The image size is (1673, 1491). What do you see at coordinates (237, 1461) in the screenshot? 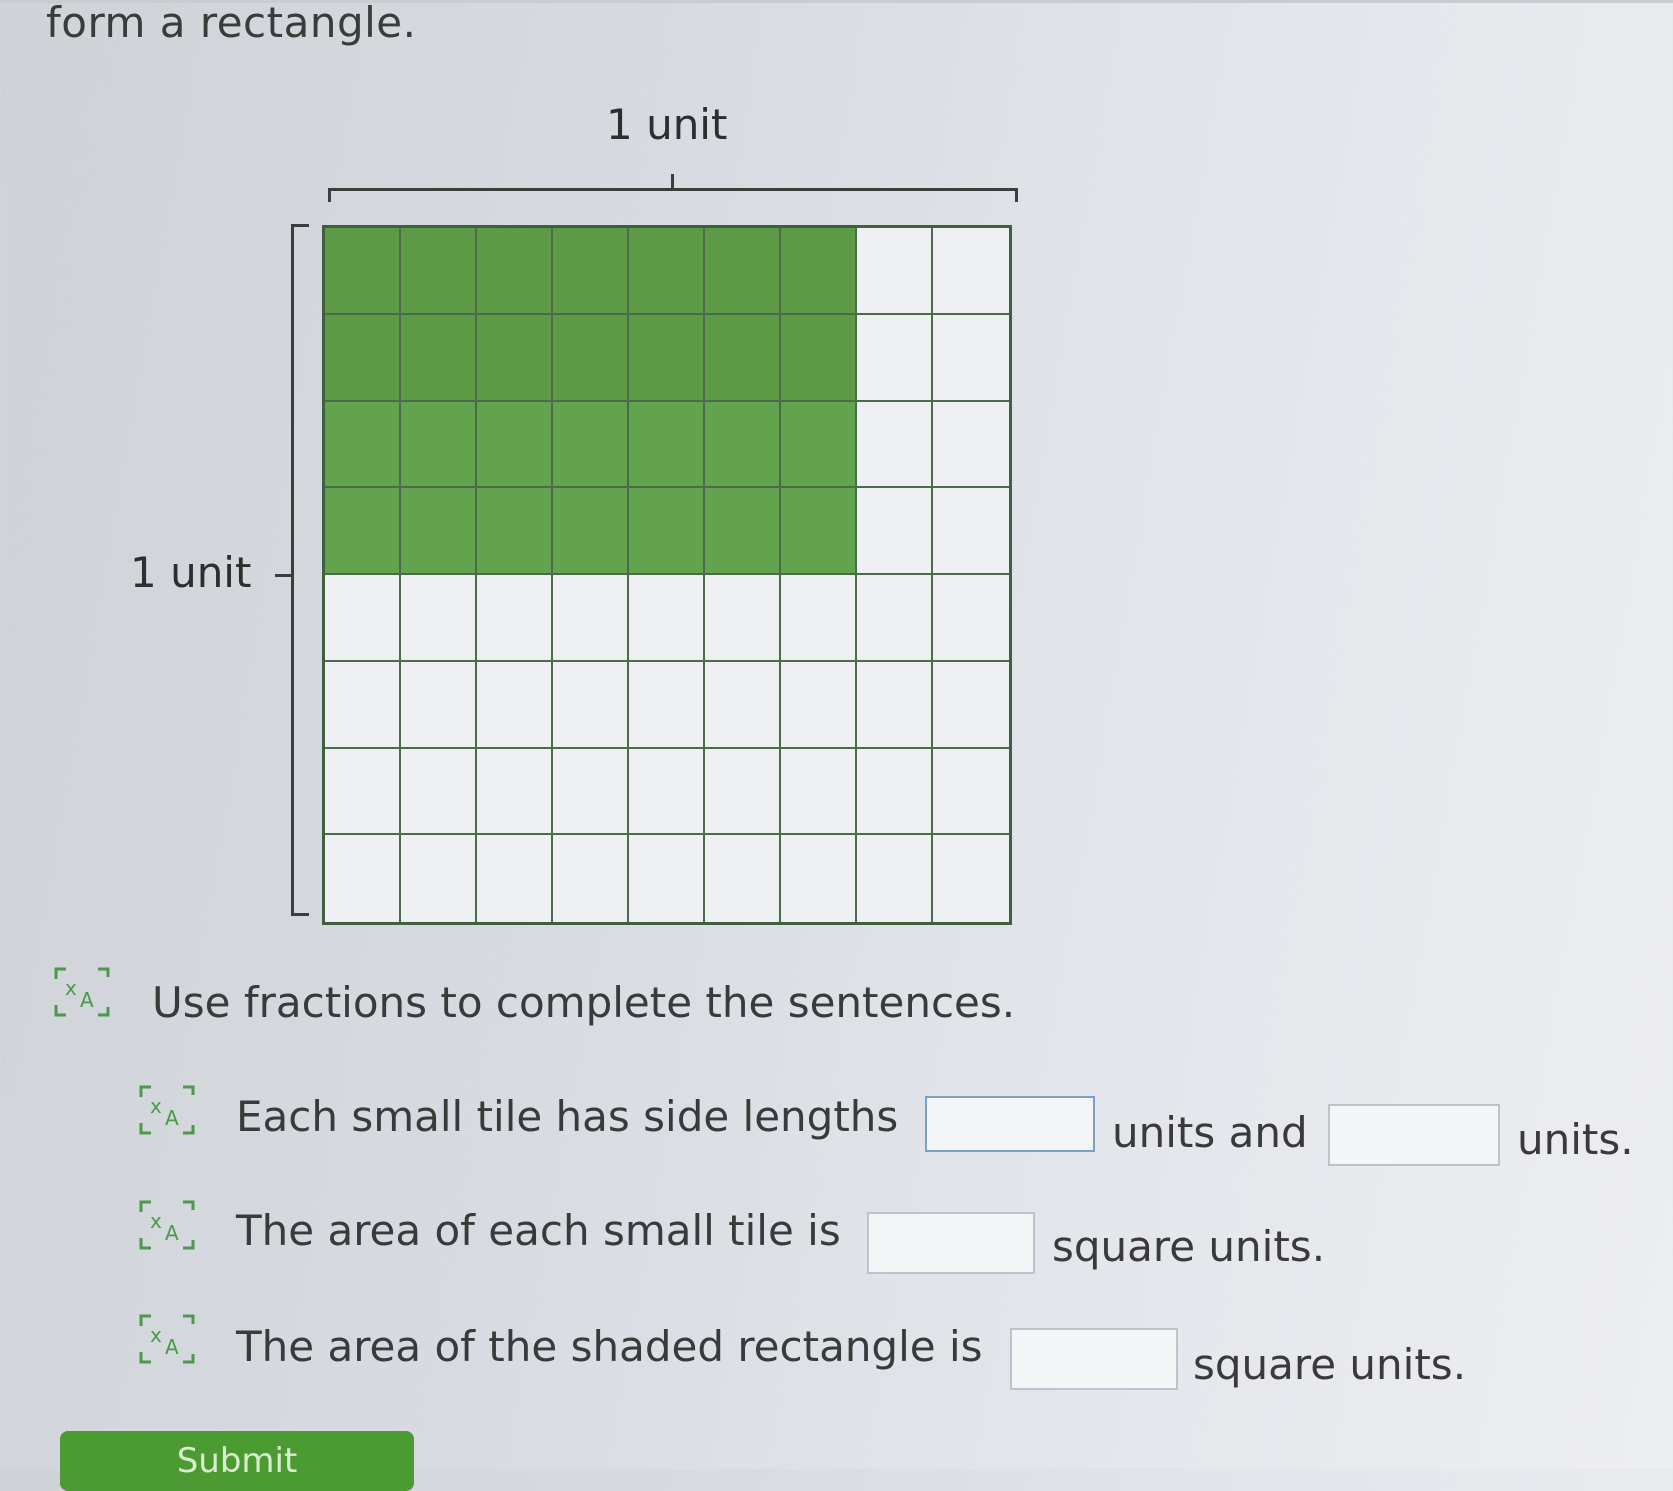
I see `submit-button: Submit` at bounding box center [237, 1461].